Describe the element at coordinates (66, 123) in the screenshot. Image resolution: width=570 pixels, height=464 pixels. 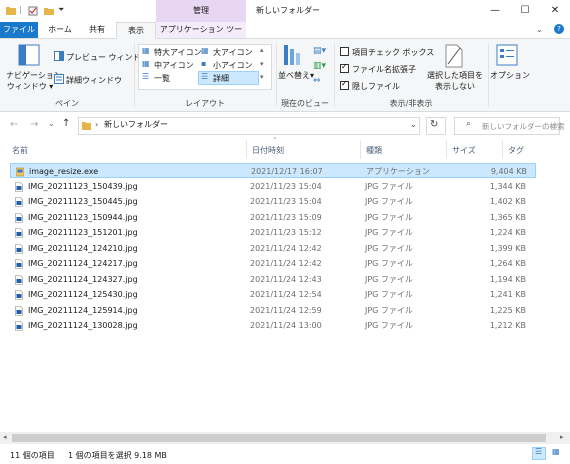
I see `up-icon: ↑` at that location.